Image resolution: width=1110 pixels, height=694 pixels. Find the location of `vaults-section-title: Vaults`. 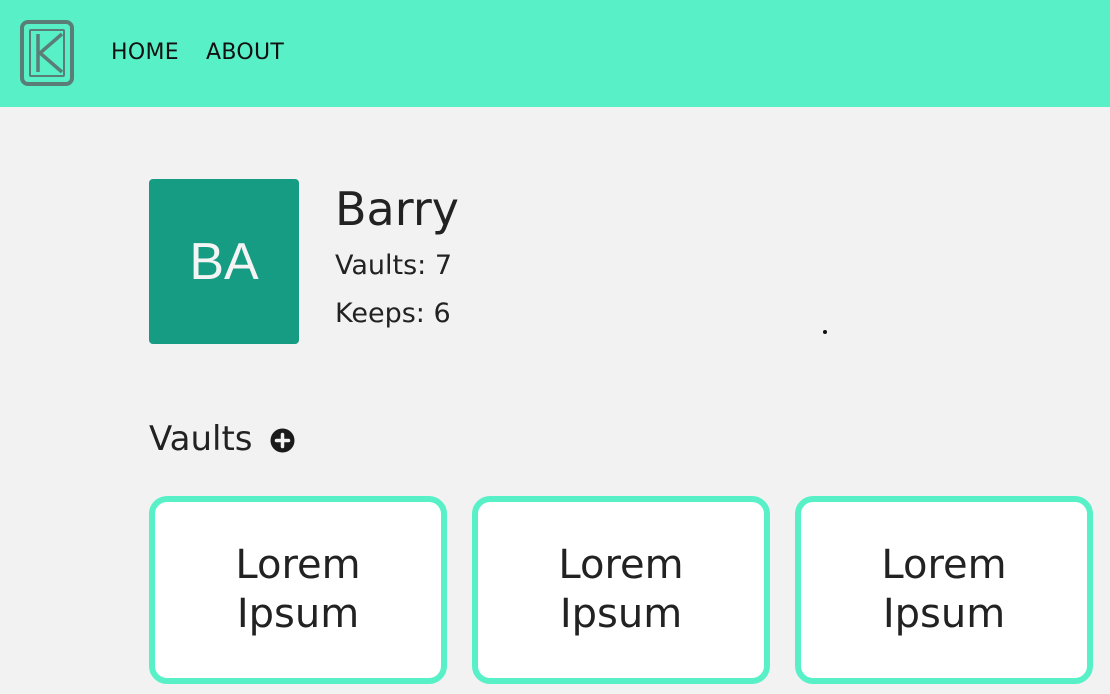

vaults-section-title: Vaults is located at coordinates (201, 439).